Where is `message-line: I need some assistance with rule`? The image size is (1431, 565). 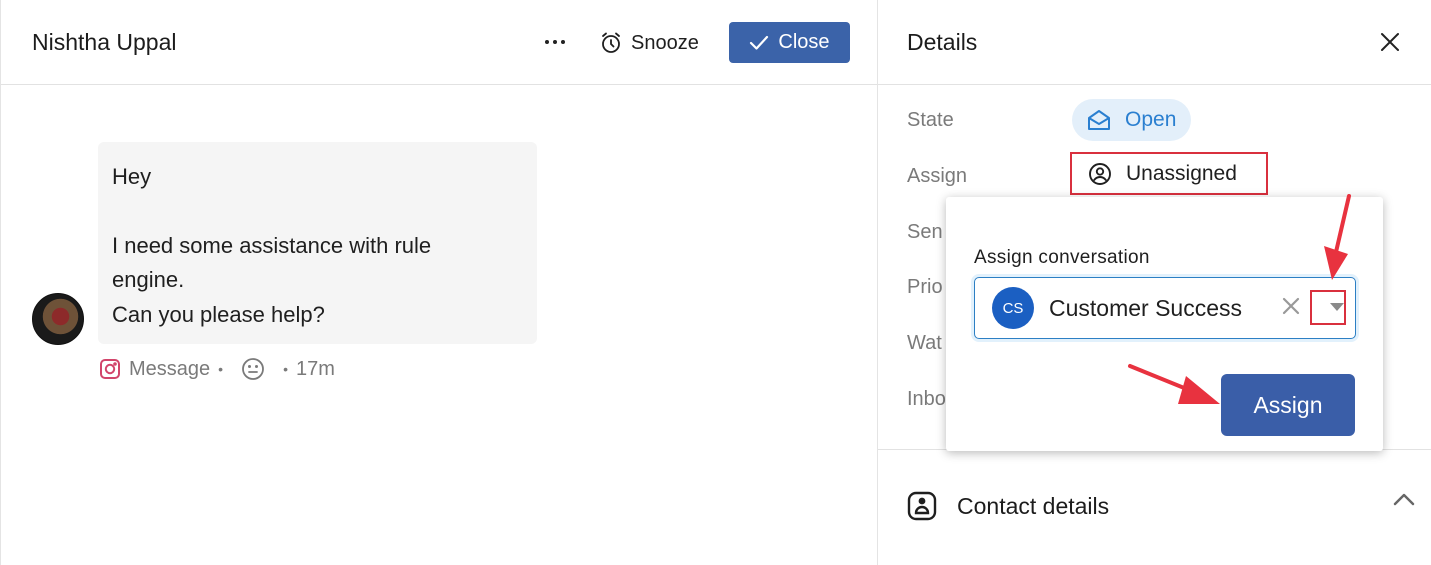
message-line: I need some assistance with rule is located at coordinates (272, 245).